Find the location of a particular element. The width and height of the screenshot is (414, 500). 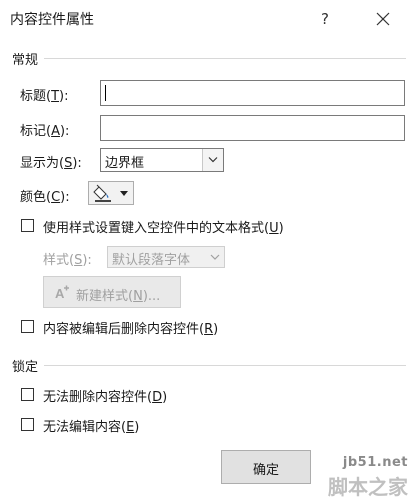

remove-after-edit-label: 内容被编辑后删除内容控件(R) is located at coordinates (130, 327).